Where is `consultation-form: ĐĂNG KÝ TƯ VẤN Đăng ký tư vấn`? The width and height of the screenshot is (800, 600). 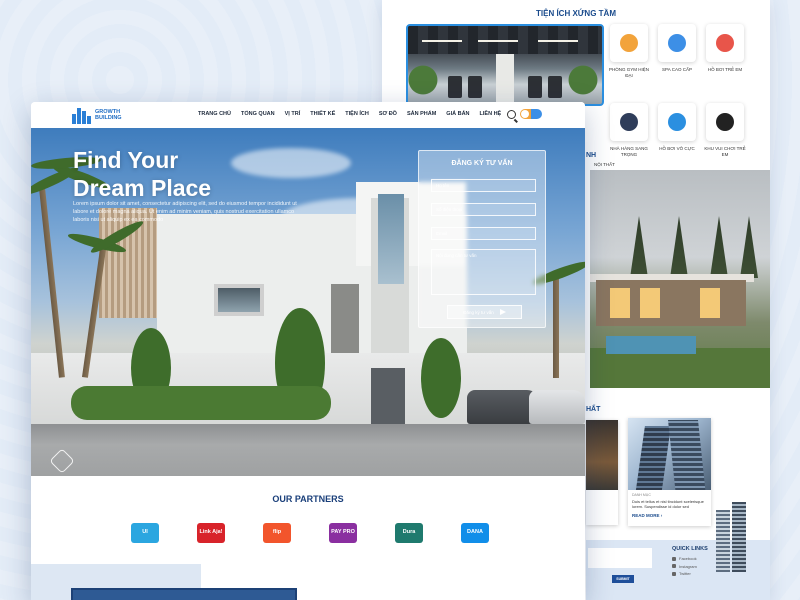 consultation-form: ĐĂNG KÝ TƯ VẤN Đăng ký tư vấn is located at coordinates (482, 239).